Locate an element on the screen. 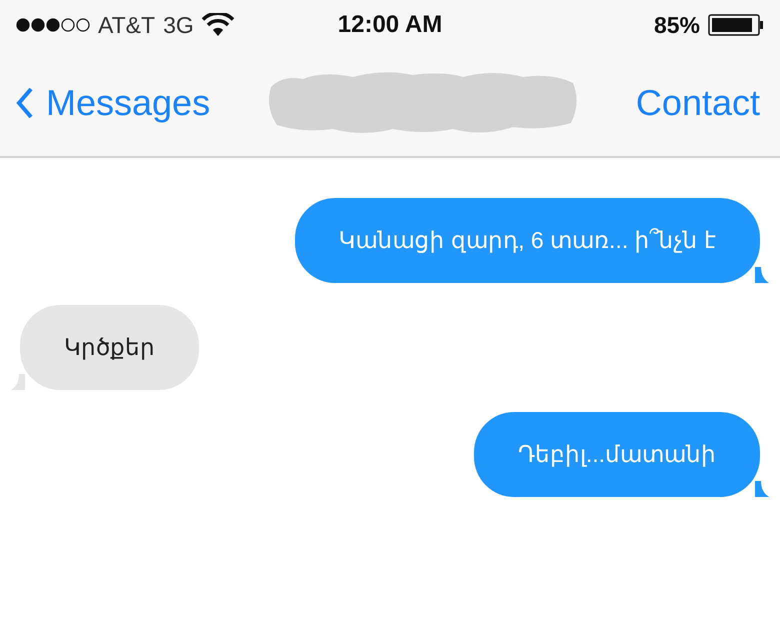 The image size is (780, 623). contact-button: Contact is located at coordinates (698, 103).